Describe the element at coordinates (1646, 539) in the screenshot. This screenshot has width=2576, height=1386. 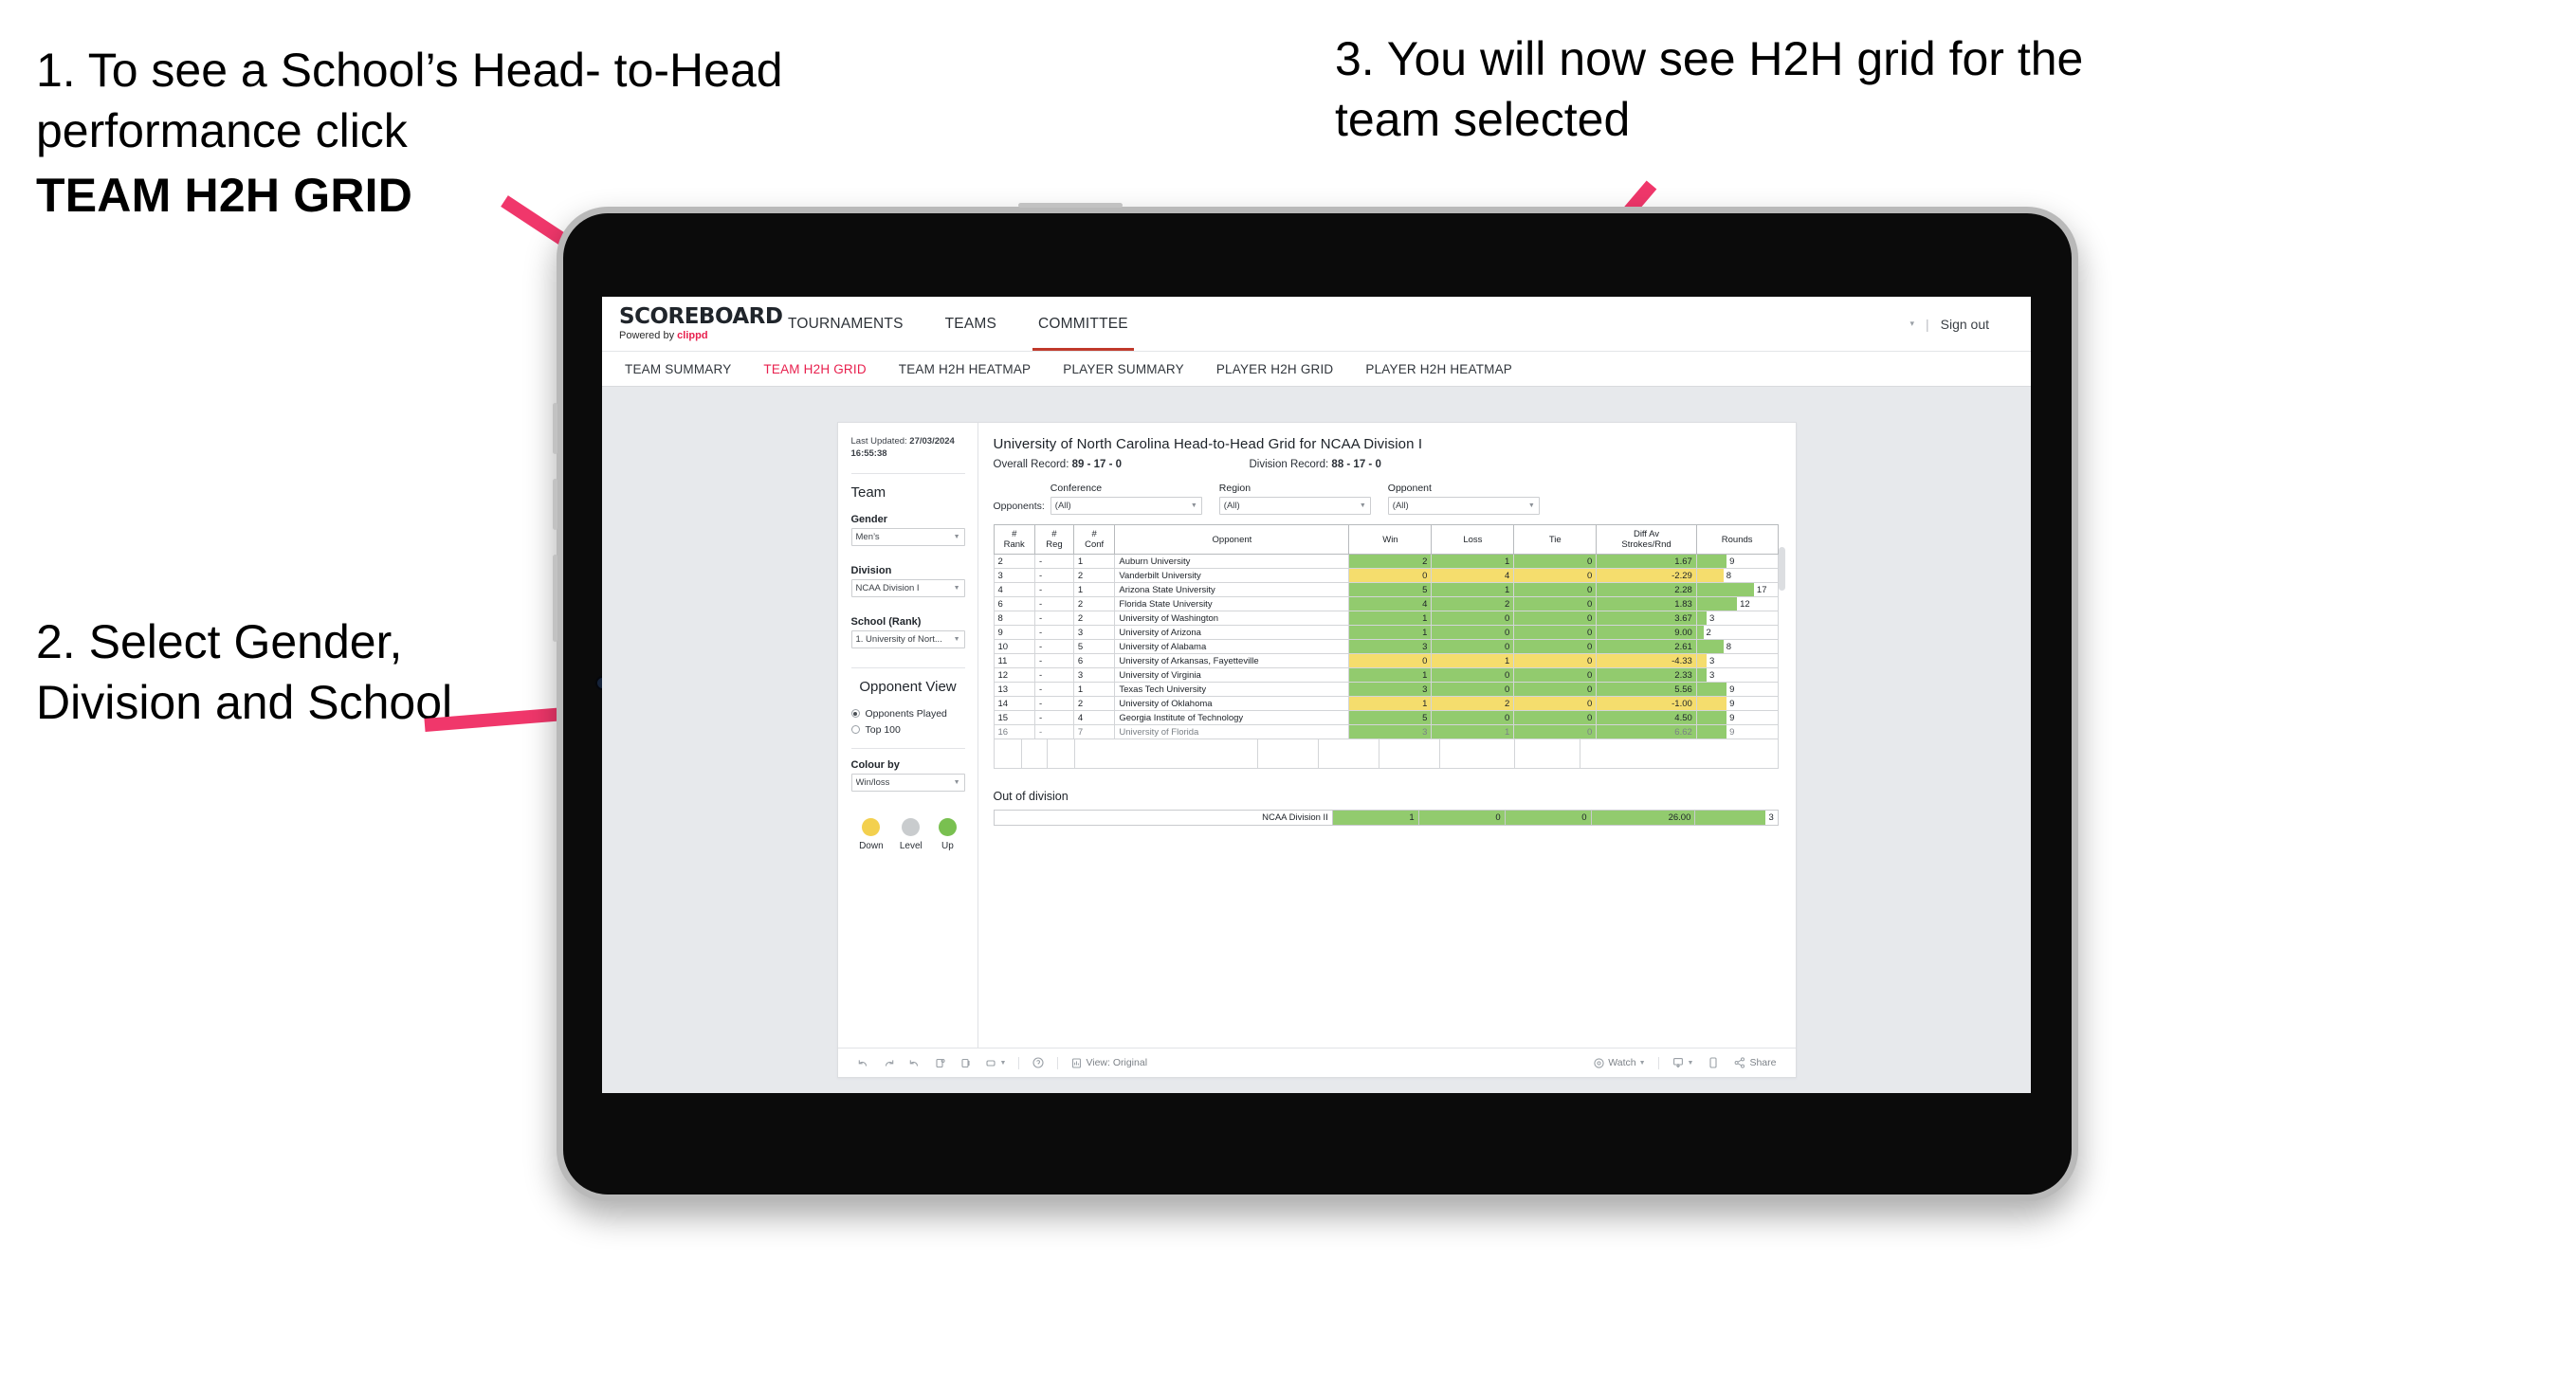
I see `col-header-diff: Diff Av Strokes/Rnd` at that location.